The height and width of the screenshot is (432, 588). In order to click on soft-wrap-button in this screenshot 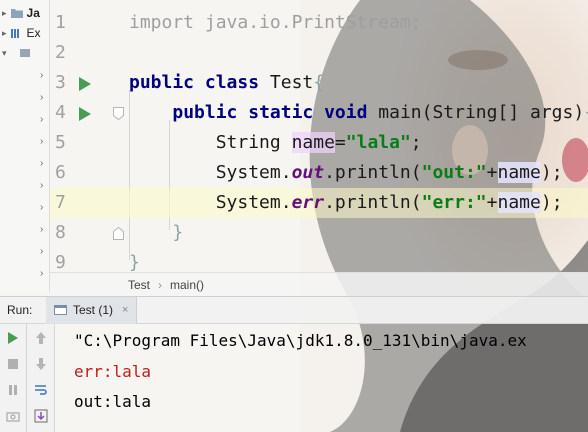, I will do `click(41, 390)`.